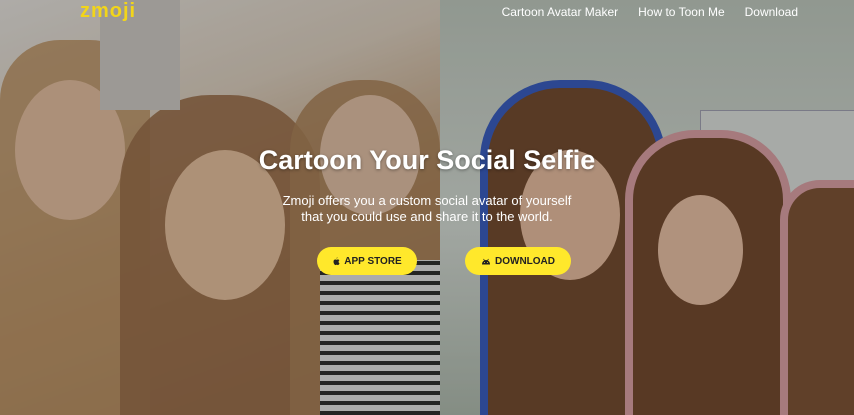 Image resolution: width=854 pixels, height=415 pixels. I want to click on apple-icon, so click(336, 261).